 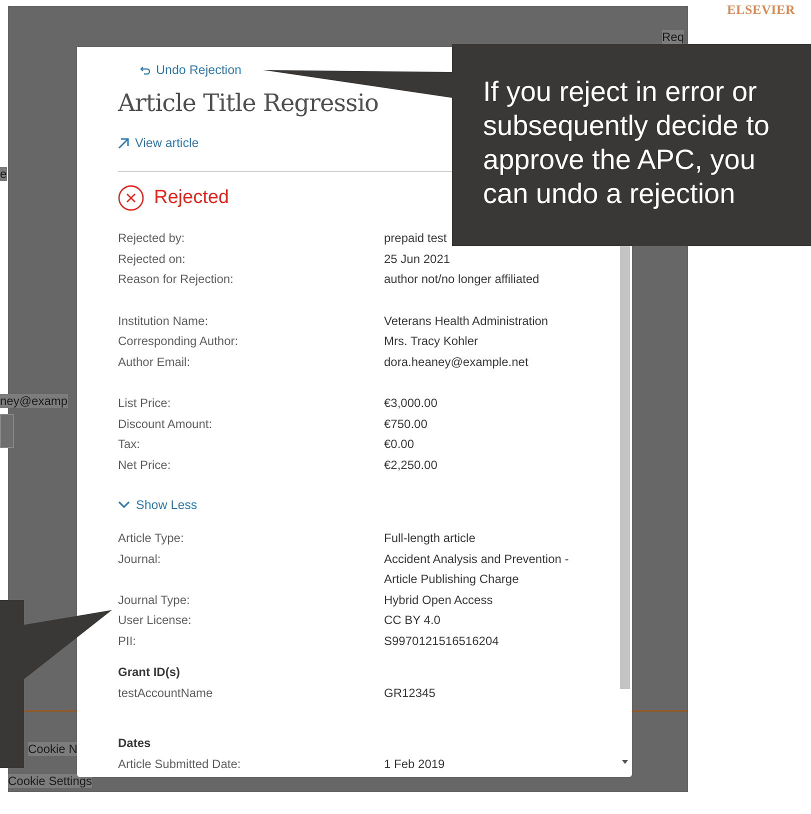 What do you see at coordinates (123, 143) in the screenshot?
I see `external-link-arrow-icon` at bounding box center [123, 143].